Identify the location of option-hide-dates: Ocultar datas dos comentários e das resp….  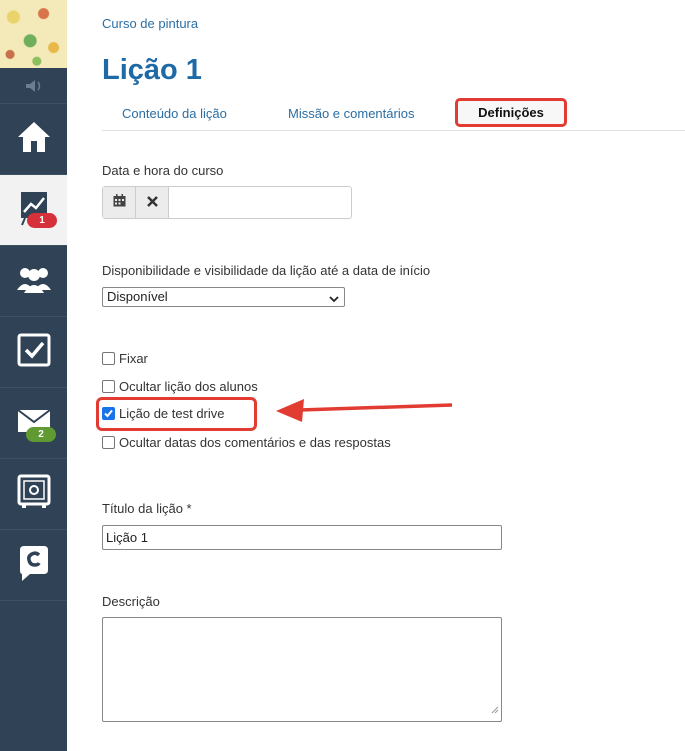
(246, 442).